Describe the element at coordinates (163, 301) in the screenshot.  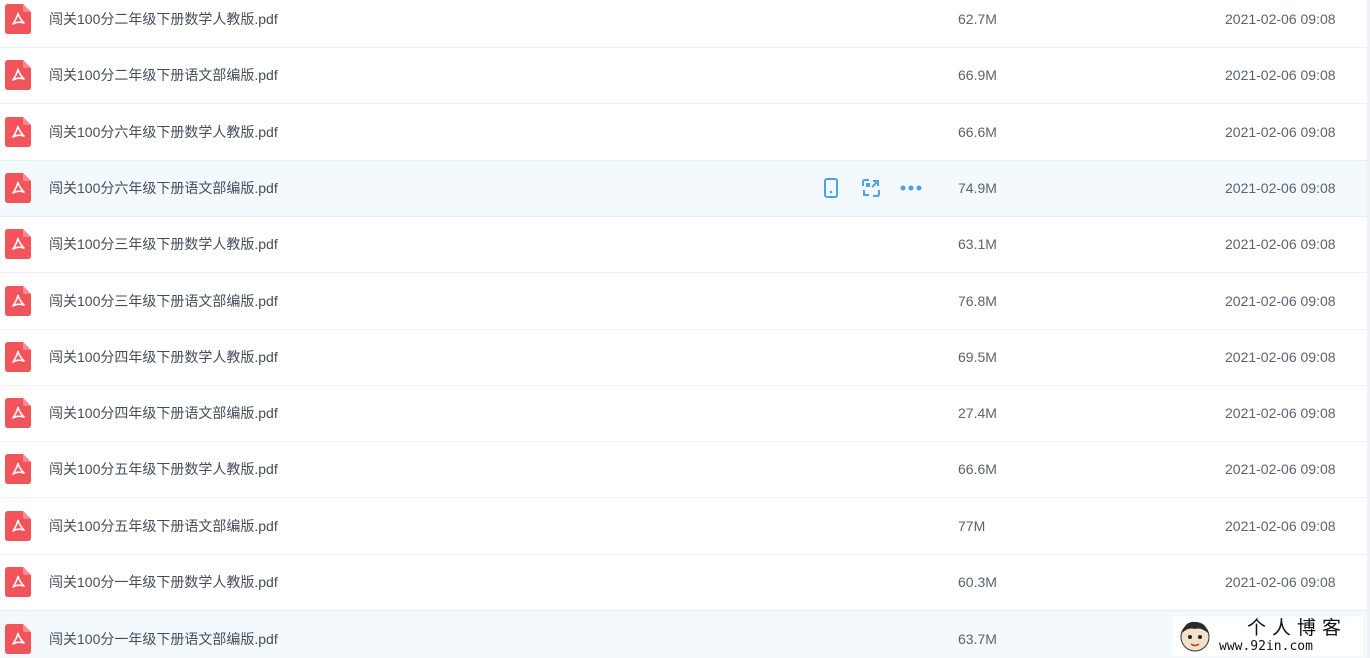
I see `file-name: 闯关100分三年级下册语文部编版.pdf` at that location.